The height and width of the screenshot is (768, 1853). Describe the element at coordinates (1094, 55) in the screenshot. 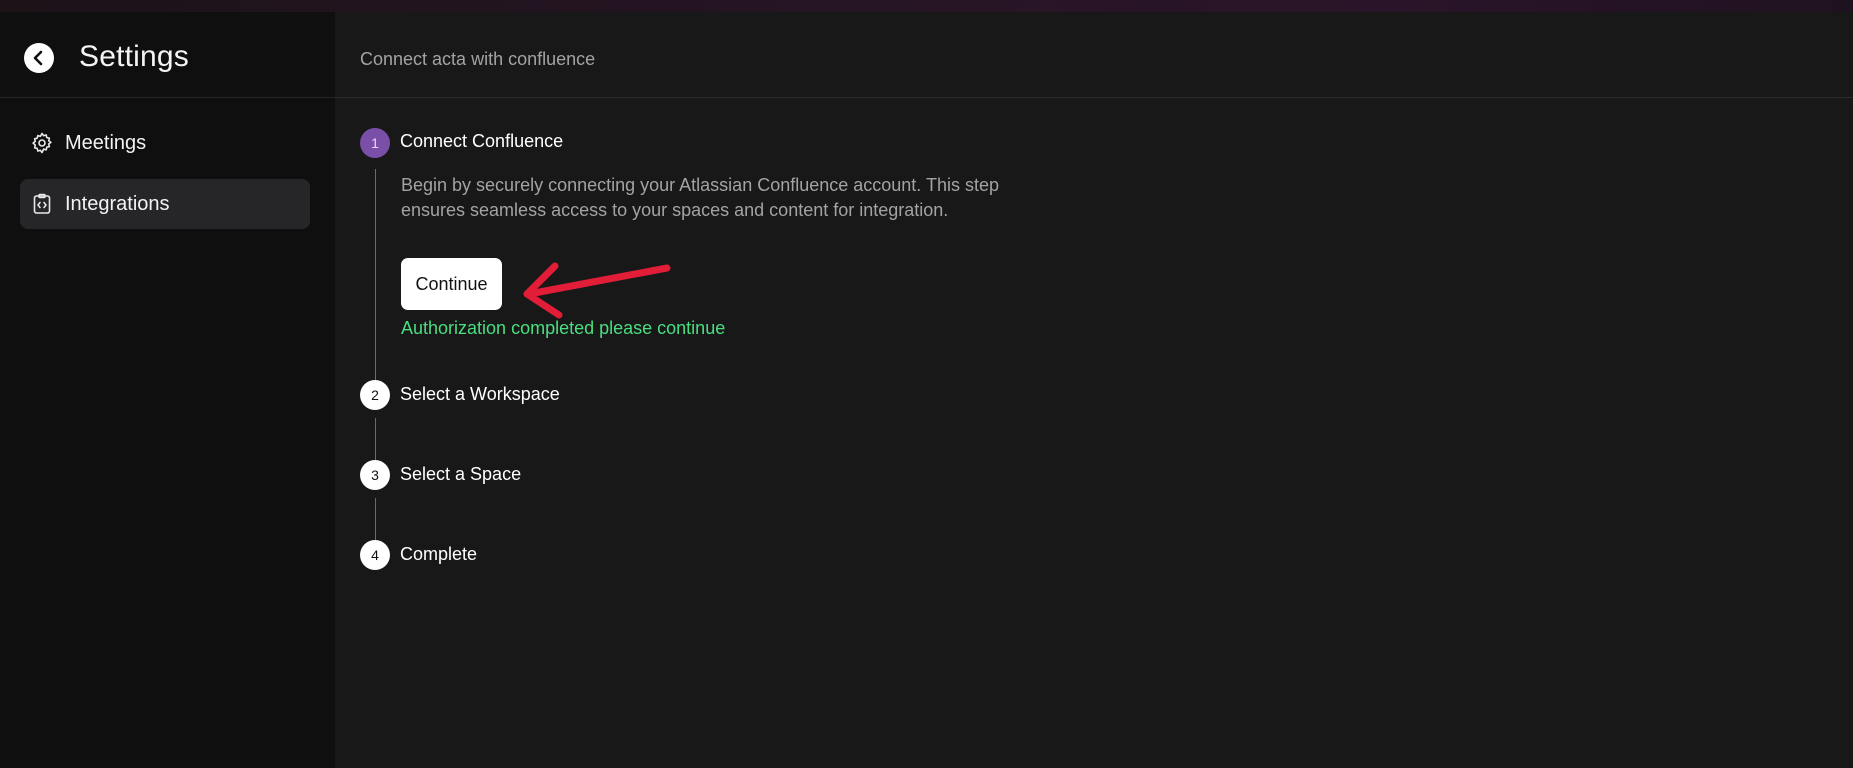

I see `main-header: Connect acta with confluence` at that location.